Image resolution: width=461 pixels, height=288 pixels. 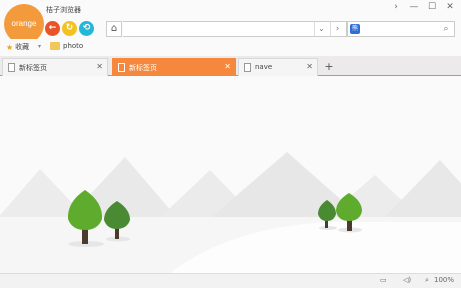 I want to click on favorites-label: 收藏, so click(x=22, y=47).